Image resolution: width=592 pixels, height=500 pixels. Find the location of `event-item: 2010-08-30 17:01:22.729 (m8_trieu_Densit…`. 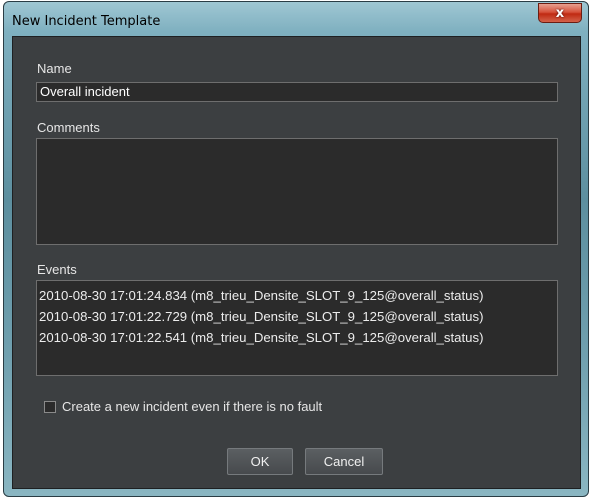

event-item: 2010-08-30 17:01:22.729 (m8_trieu_Densit… is located at coordinates (297, 316).